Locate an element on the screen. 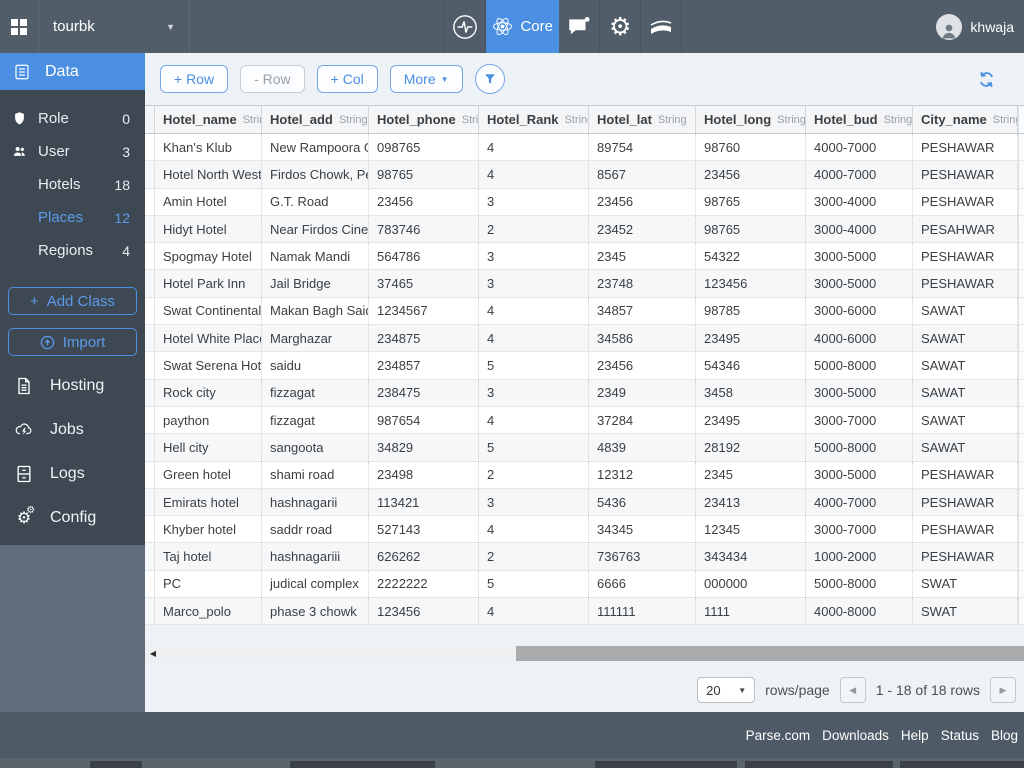 Image resolution: width=1024 pixels, height=768 pixels. next-page-button: ▶ is located at coordinates (1003, 690).